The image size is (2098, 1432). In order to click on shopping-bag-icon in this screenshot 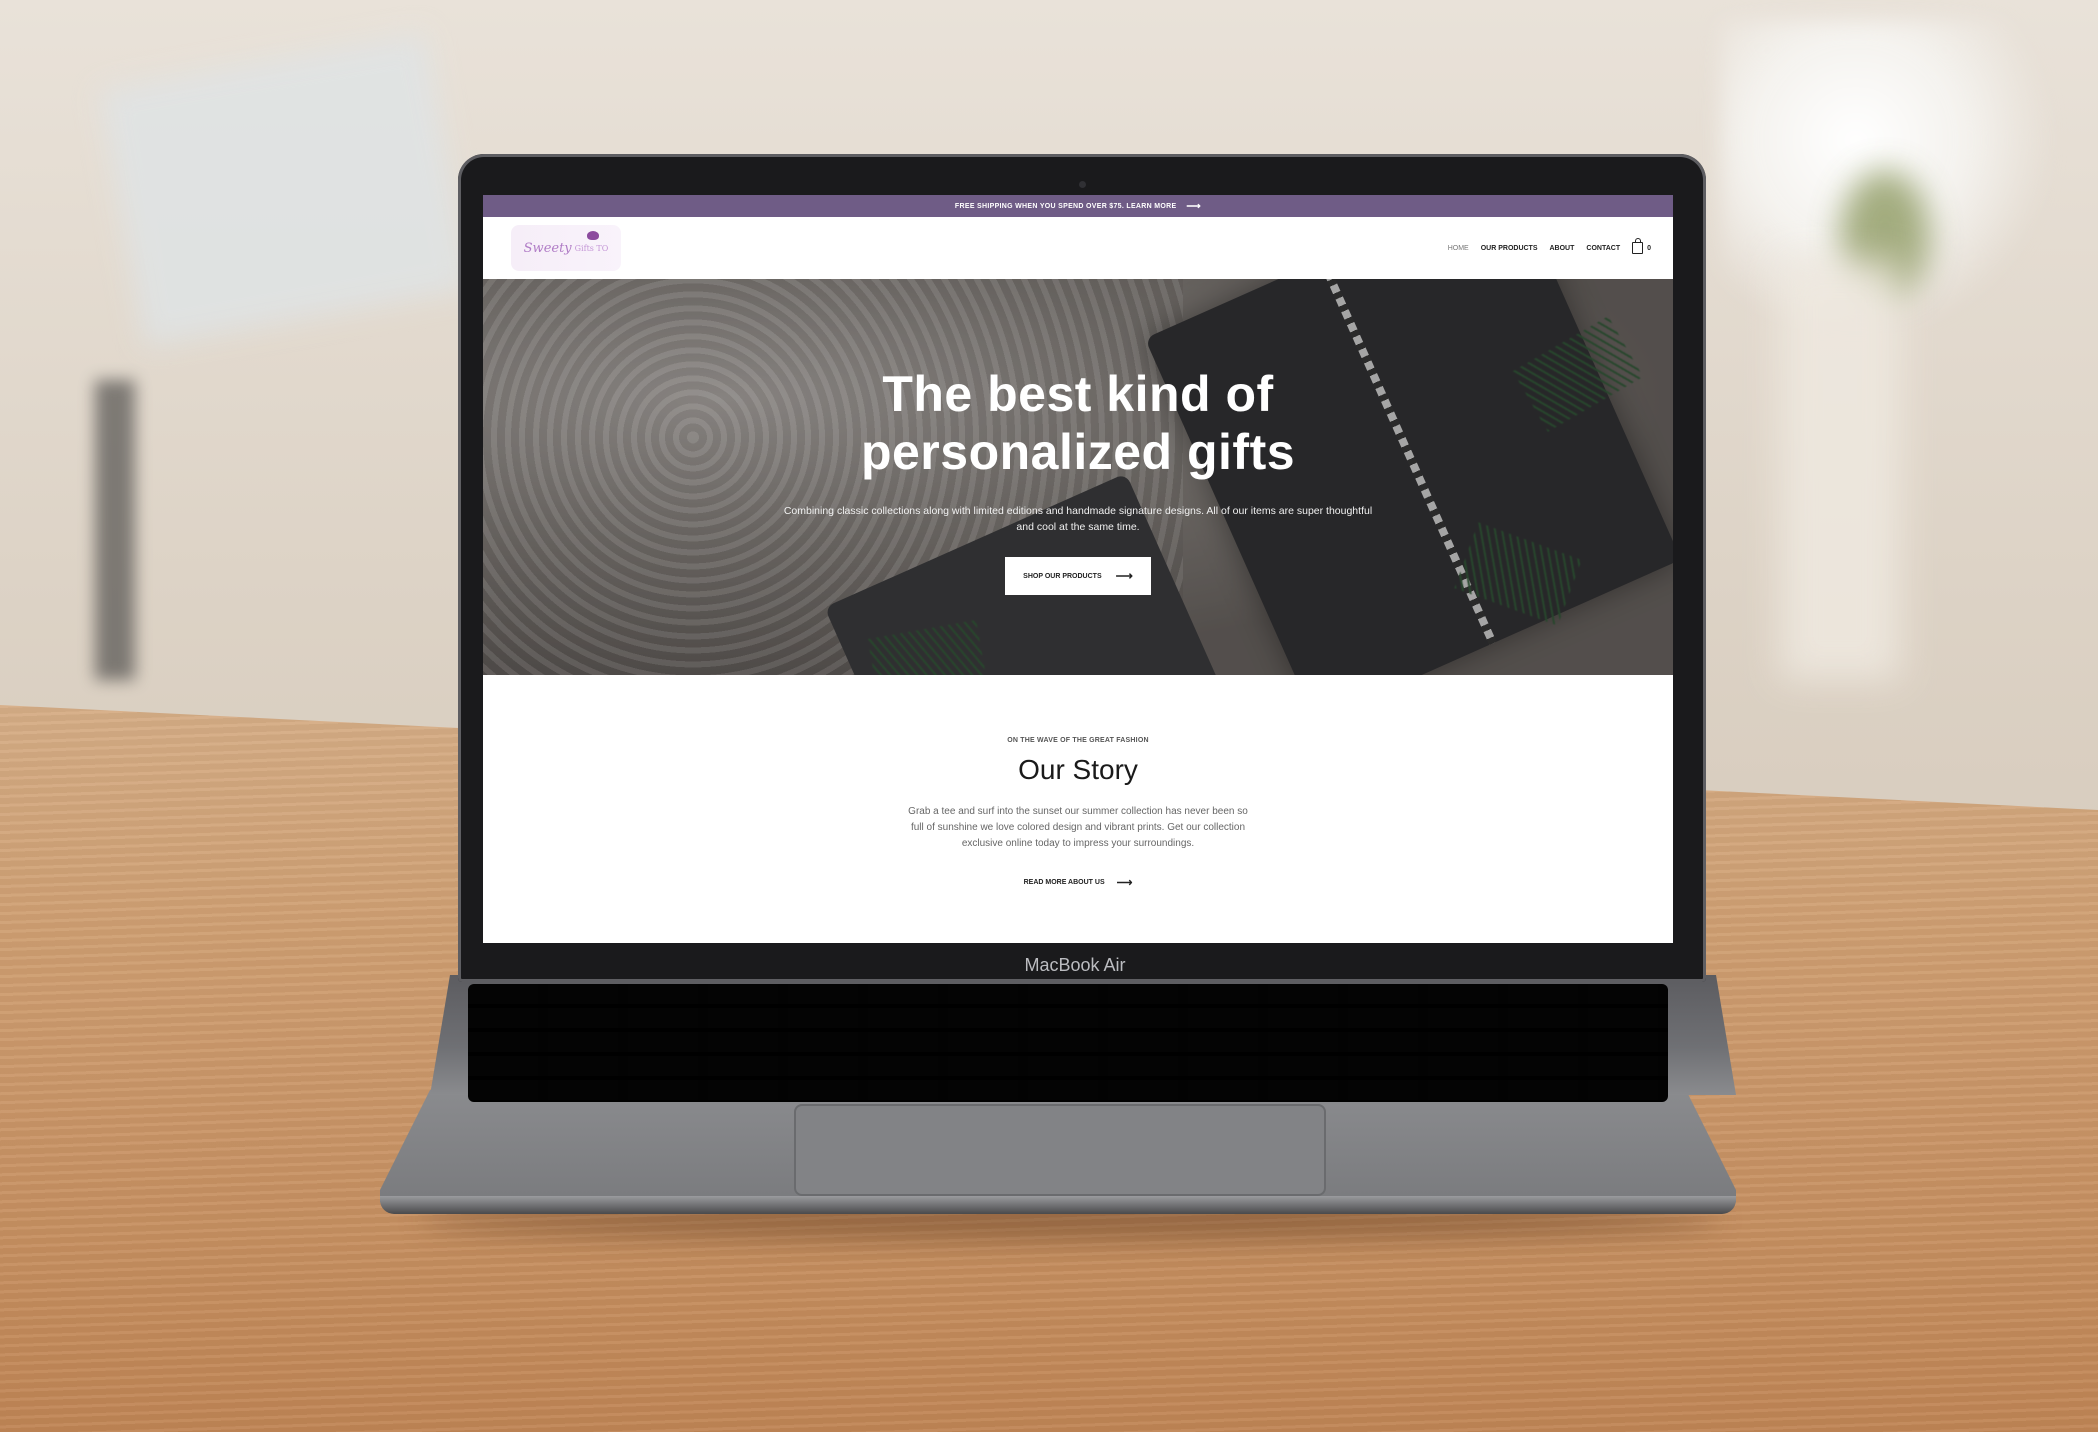, I will do `click(1638, 246)`.